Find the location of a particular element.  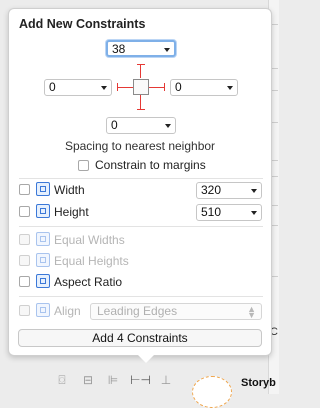

align-value: Leading Edges is located at coordinates (137, 311).